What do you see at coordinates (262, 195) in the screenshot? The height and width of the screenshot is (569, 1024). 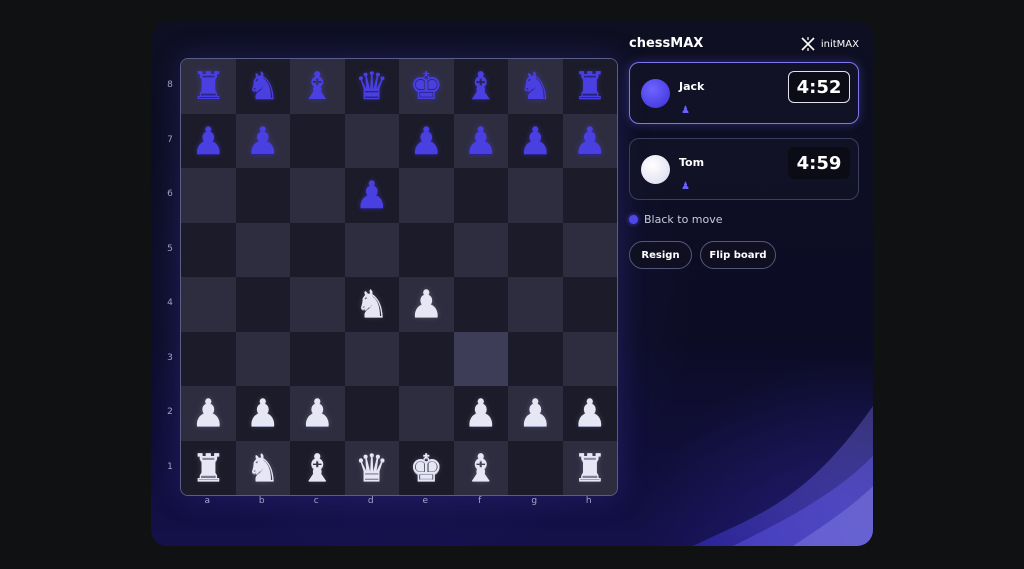 I see `square-b6` at bounding box center [262, 195].